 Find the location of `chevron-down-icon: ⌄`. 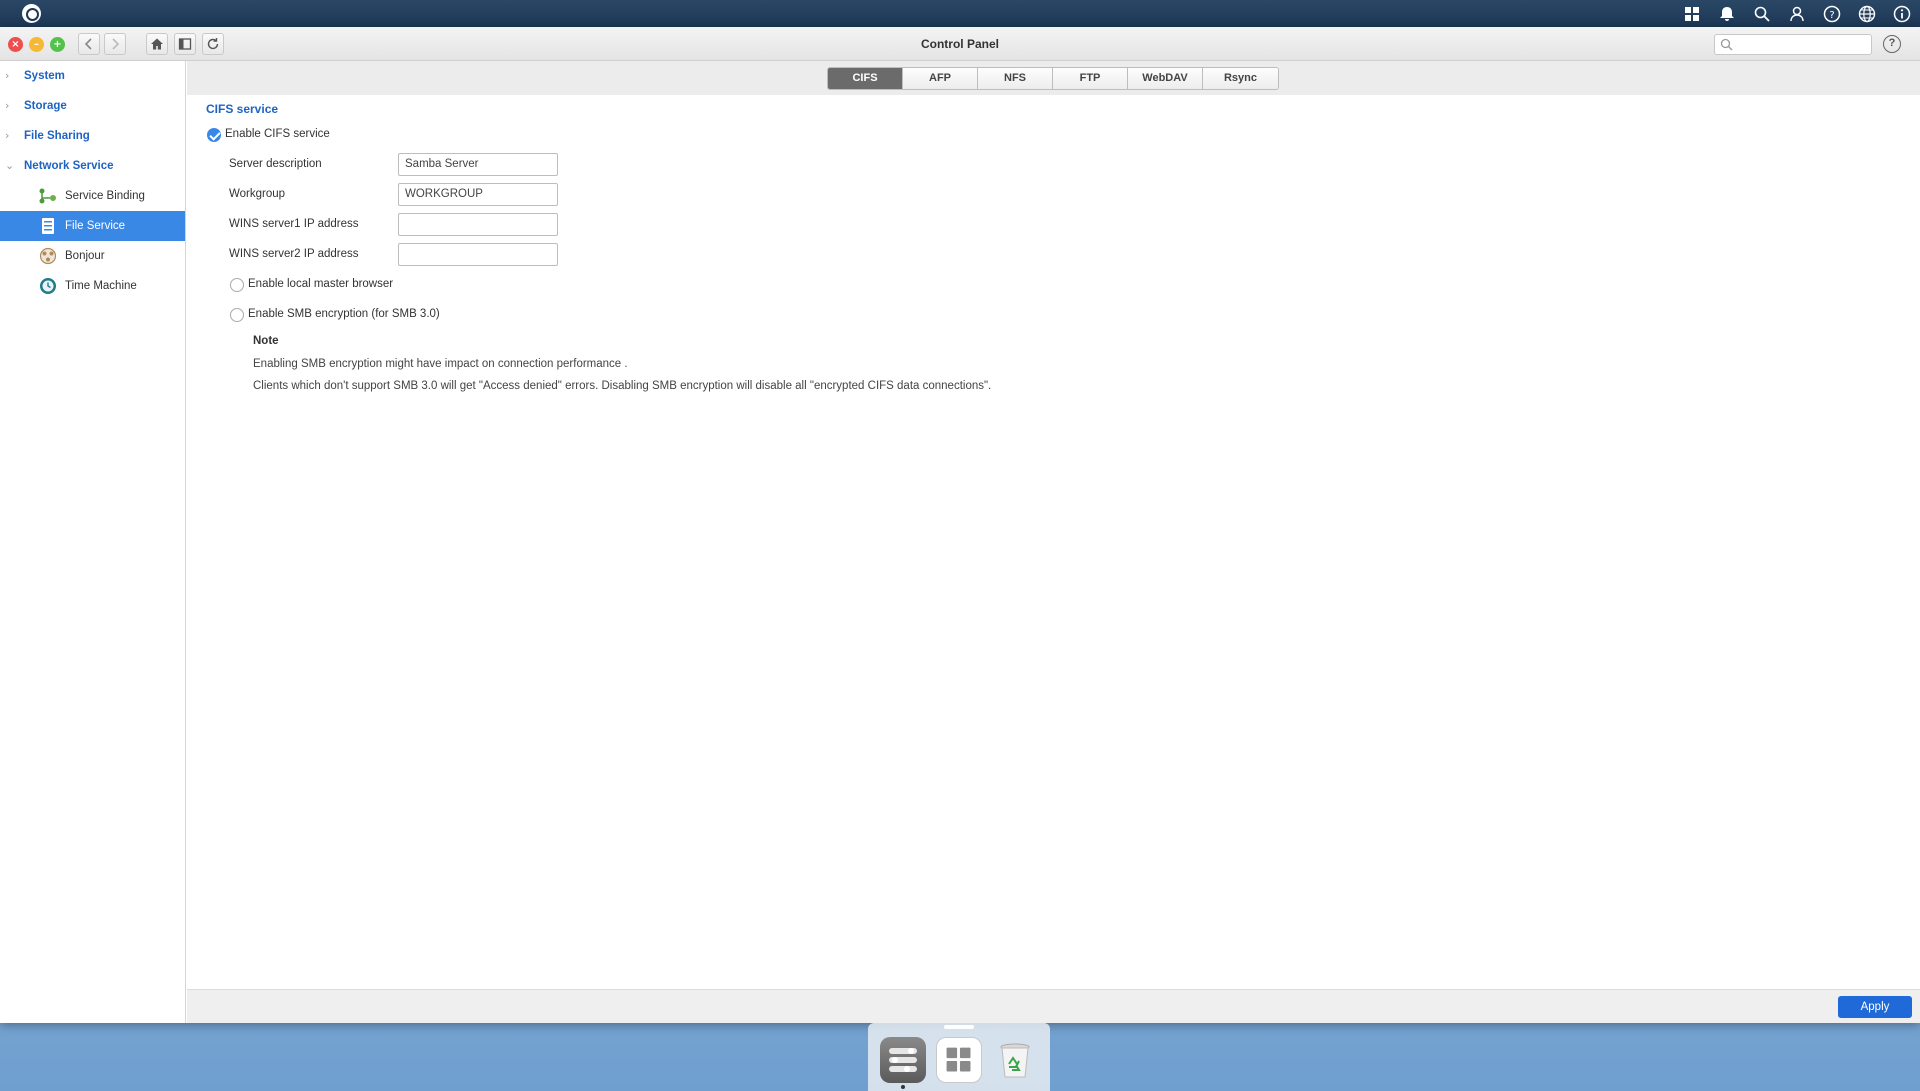

chevron-down-icon: ⌄ is located at coordinates (10, 165).